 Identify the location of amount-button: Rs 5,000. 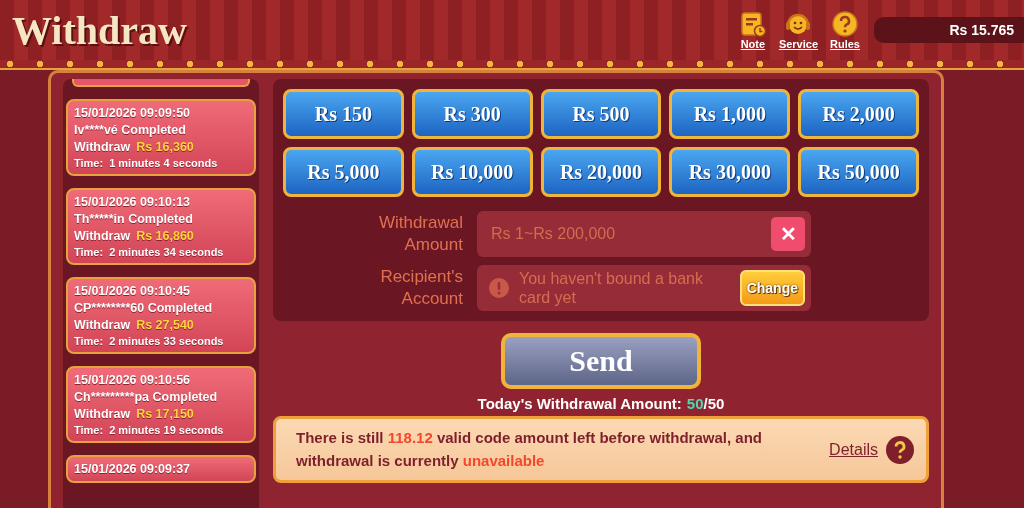
(343, 172).